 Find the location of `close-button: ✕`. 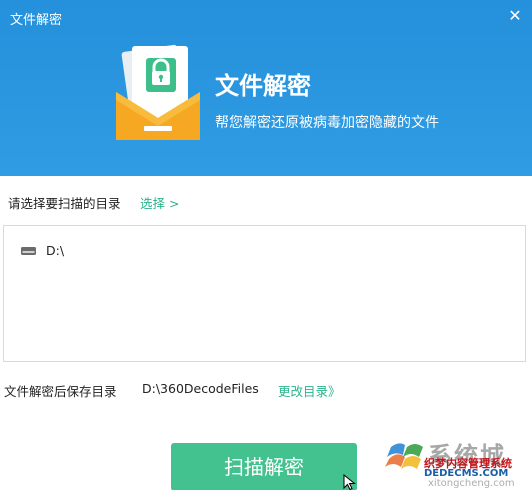

close-button: ✕ is located at coordinates (515, 16).